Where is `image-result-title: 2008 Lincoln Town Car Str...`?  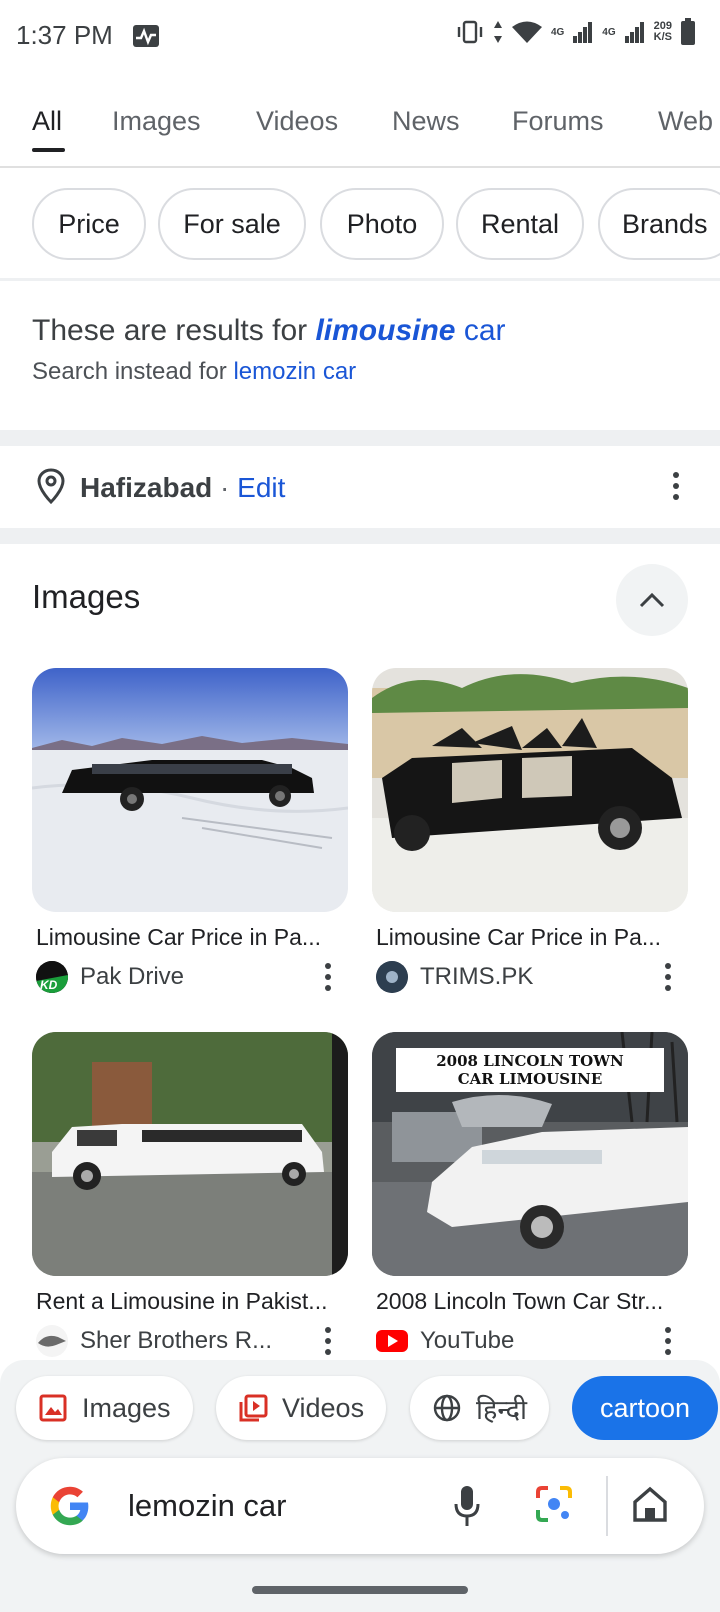 image-result-title: 2008 Lincoln Town Car Str... is located at coordinates (530, 1301).